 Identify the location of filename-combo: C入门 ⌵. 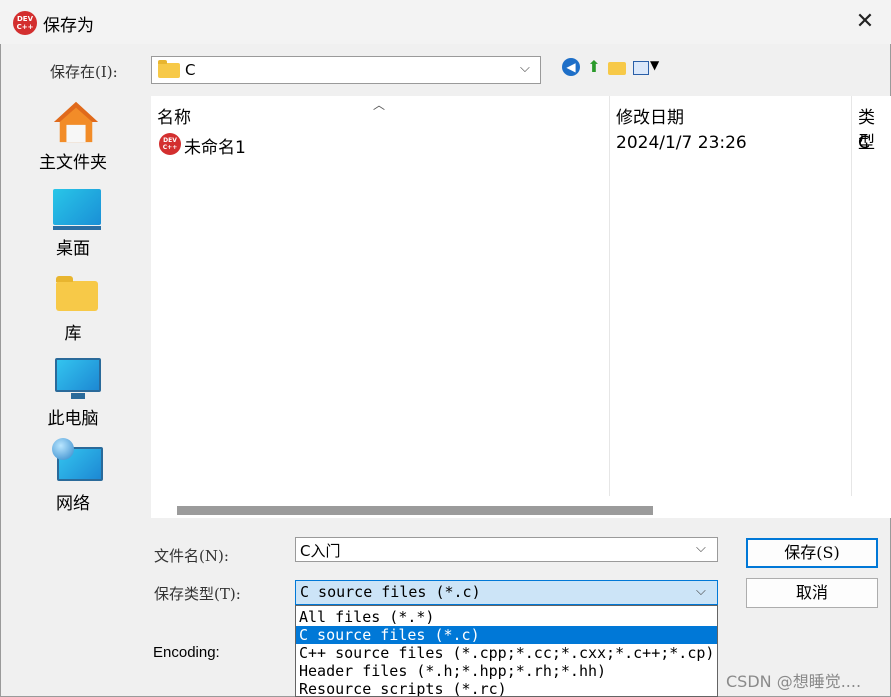
(506, 549).